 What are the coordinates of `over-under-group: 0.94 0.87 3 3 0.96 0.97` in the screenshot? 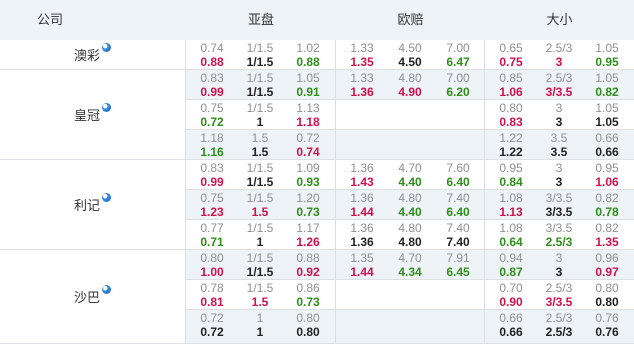 It's located at (559, 264).